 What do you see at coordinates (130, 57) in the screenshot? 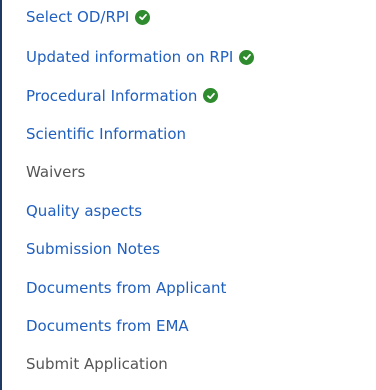
I see `step-label: Updated information on RPI` at bounding box center [130, 57].